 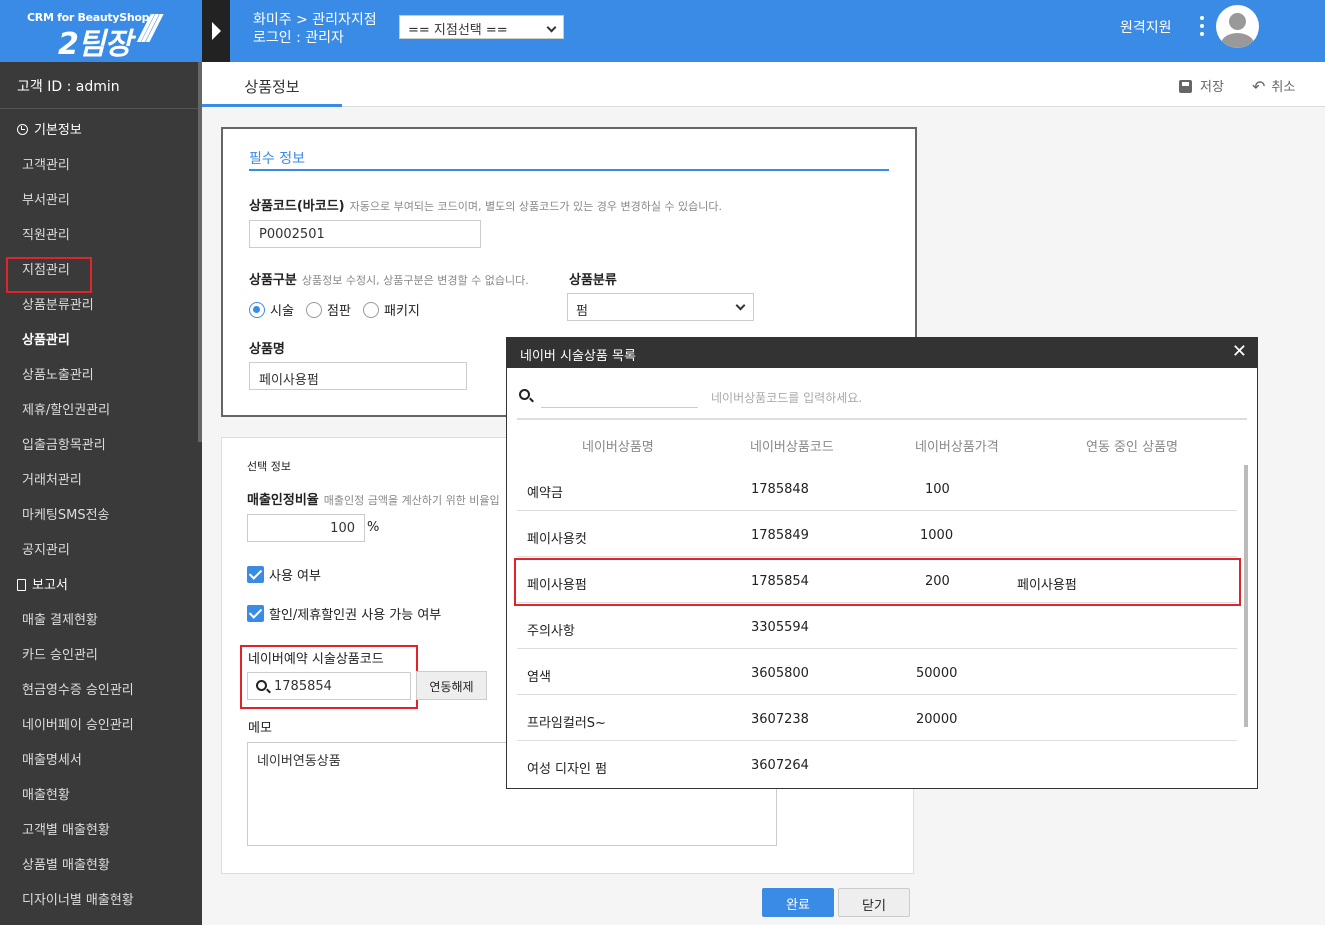 I want to click on table-row: 염색 3605800 50000, so click(x=877, y=672).